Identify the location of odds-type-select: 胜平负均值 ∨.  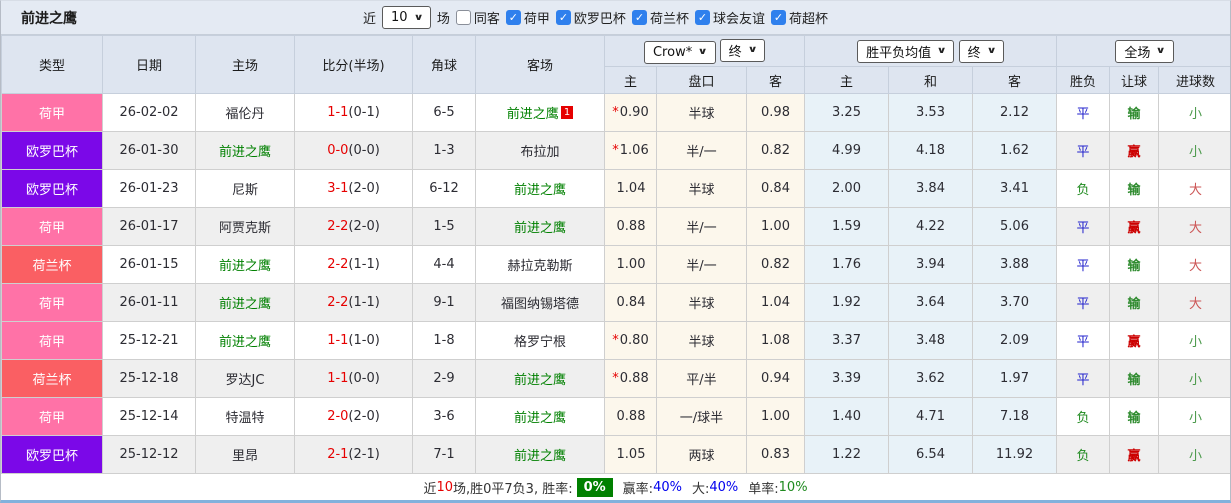
(906, 51).